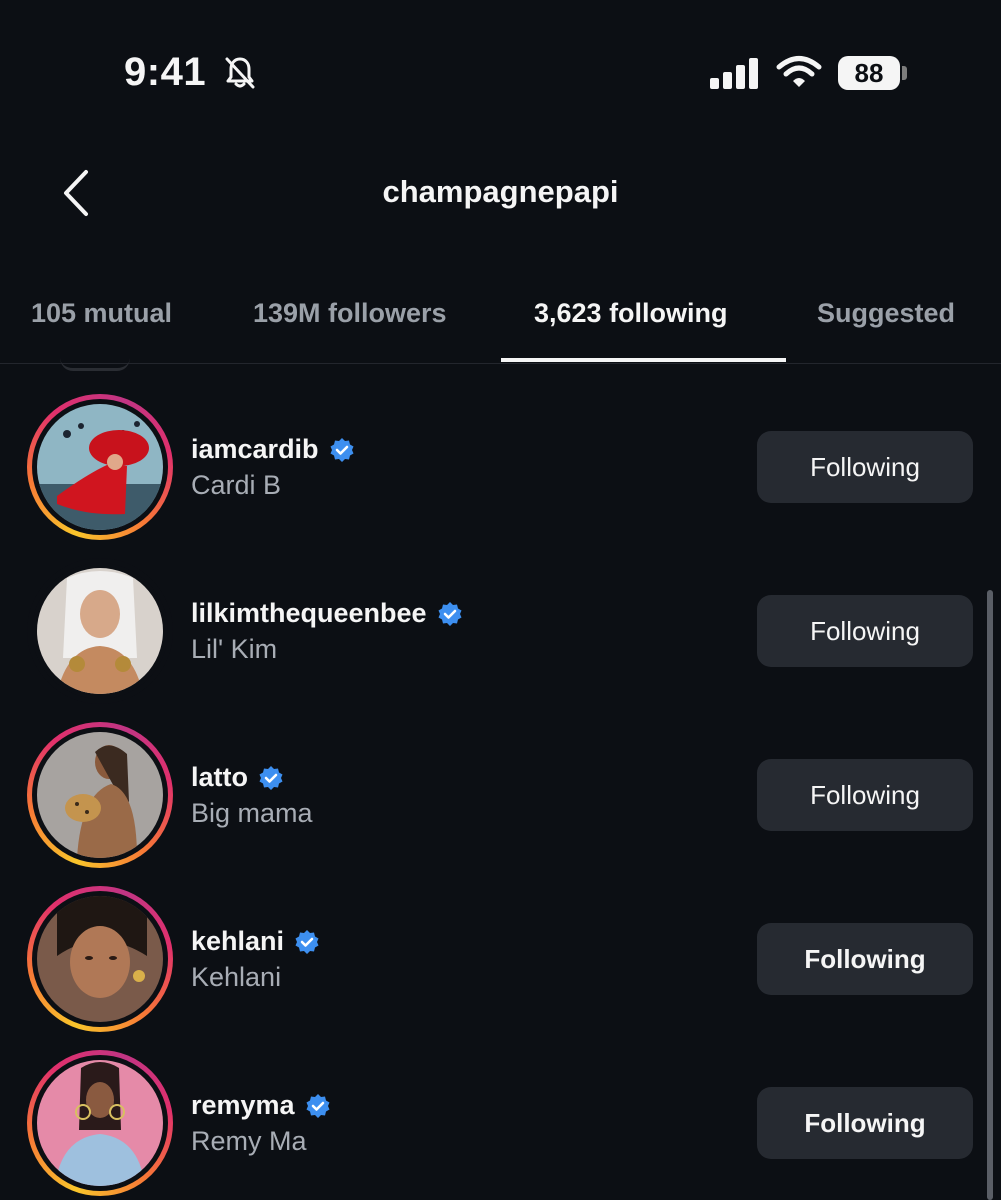 This screenshot has height=1200, width=1001. Describe the element at coordinates (252, 813) in the screenshot. I see `full-name: Big mama` at that location.